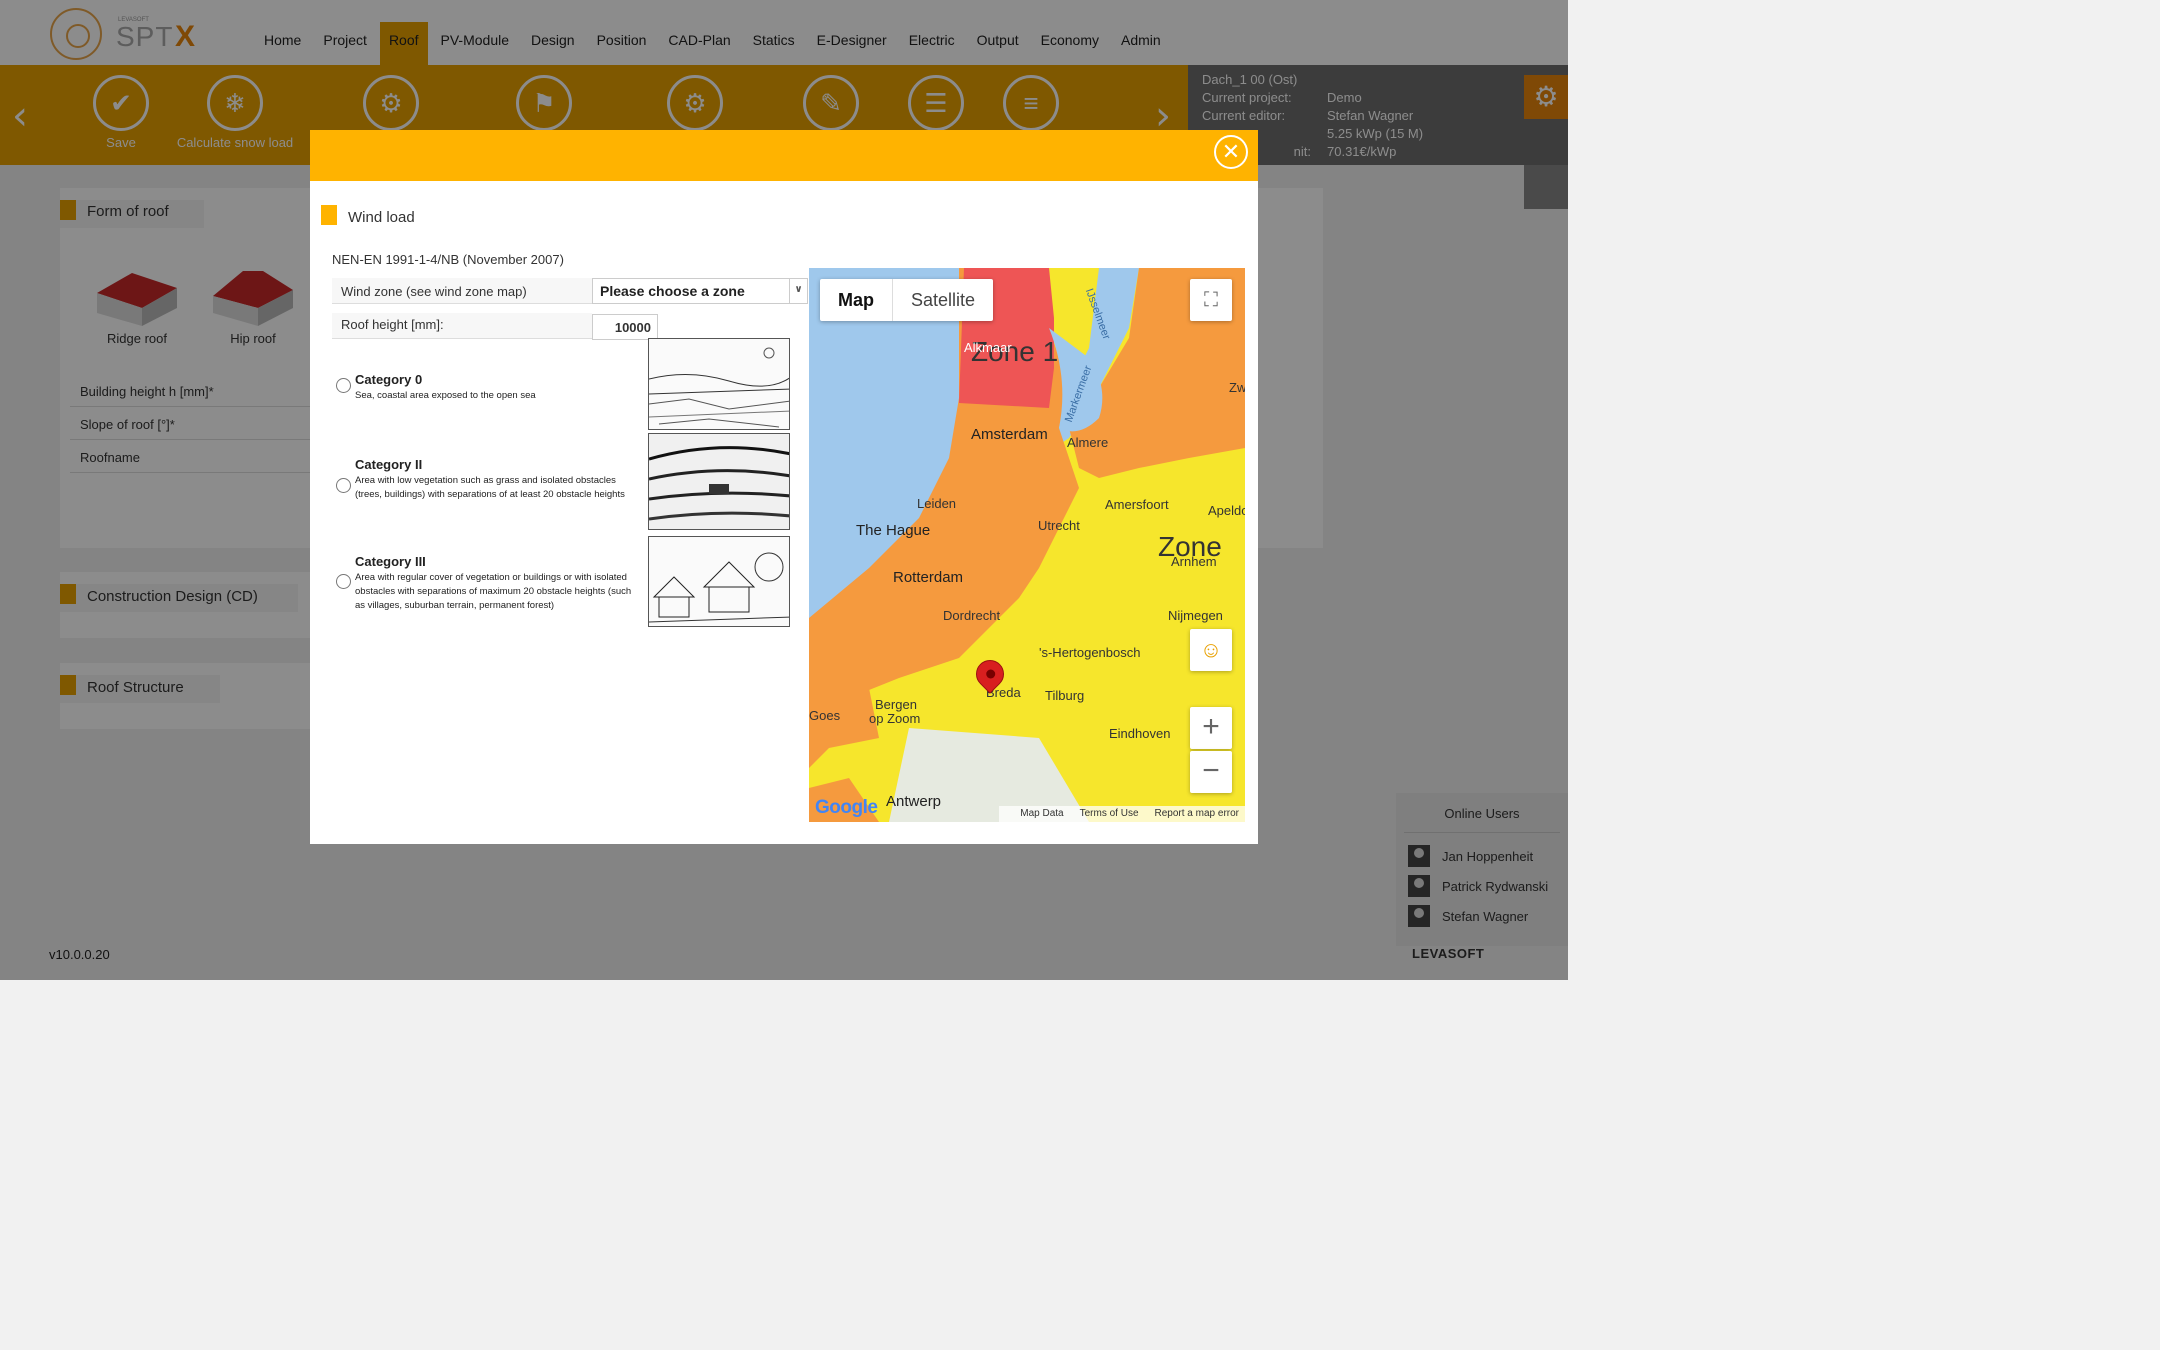  Describe the element at coordinates (462, 291) in the screenshot. I see `wind-zone-label: Wind zone (see wind zone map)` at that location.